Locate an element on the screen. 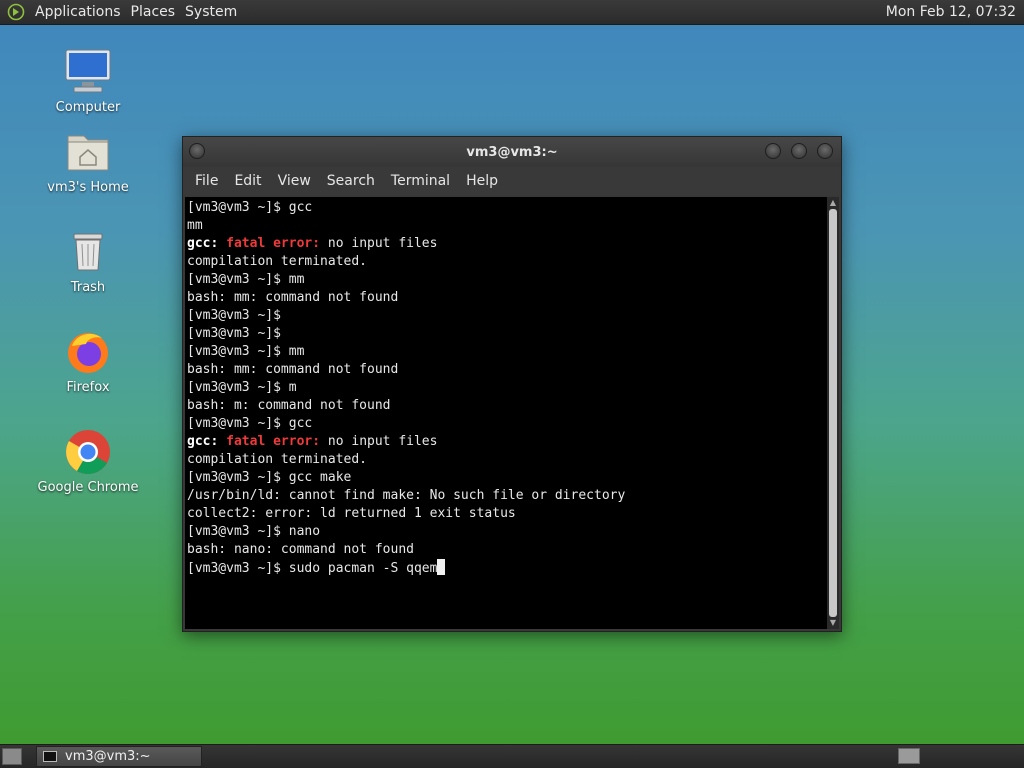 This screenshot has width=1024, height=768. desktop-icon-computer: Computer is located at coordinates (88, 80).